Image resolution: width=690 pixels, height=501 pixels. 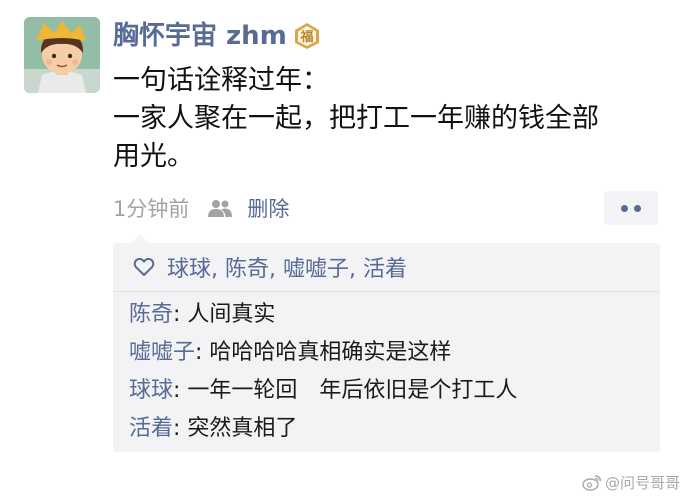 I want to click on comment-author: 嘘嘘子, so click(x=162, y=352).